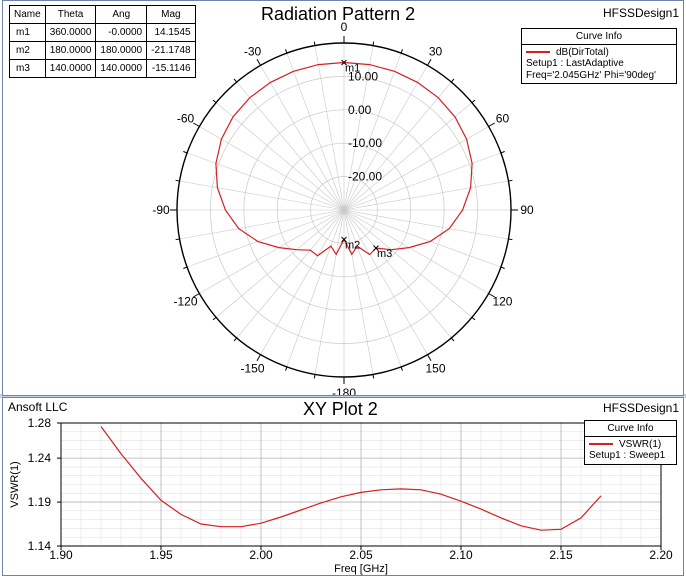 Image resolution: width=686 pixels, height=576 pixels. What do you see at coordinates (461, 555) in the screenshot?
I see `x-tick-label: 2.10` at bounding box center [461, 555].